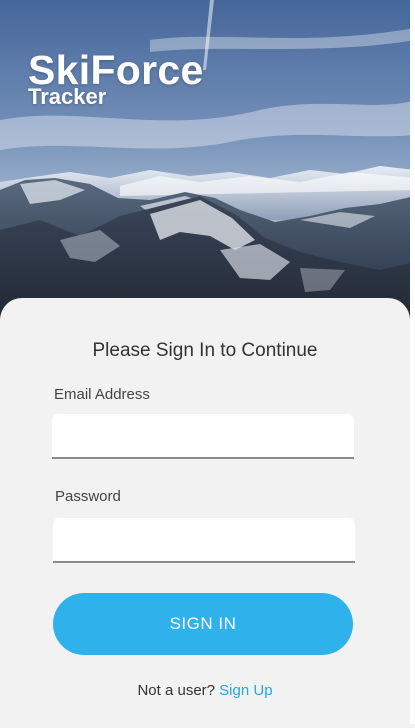 This screenshot has height=728, width=415. I want to click on password-field, so click(204, 540).